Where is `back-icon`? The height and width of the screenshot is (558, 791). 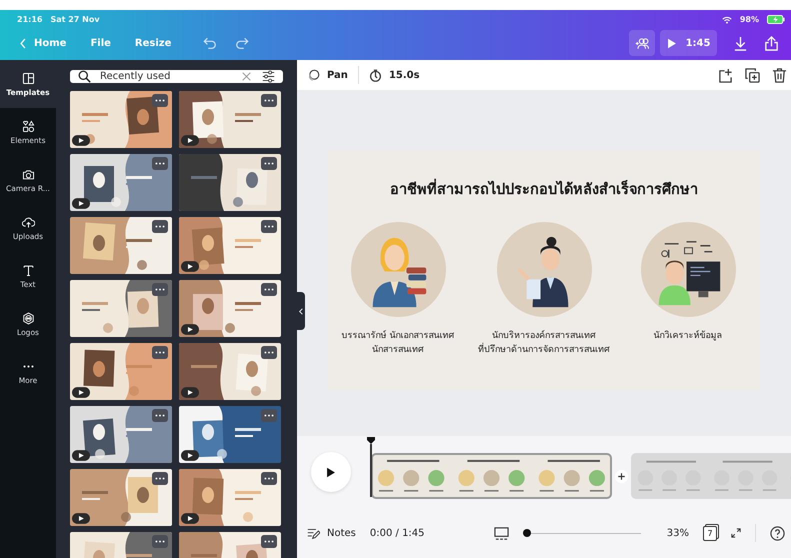 back-icon is located at coordinates (23, 43).